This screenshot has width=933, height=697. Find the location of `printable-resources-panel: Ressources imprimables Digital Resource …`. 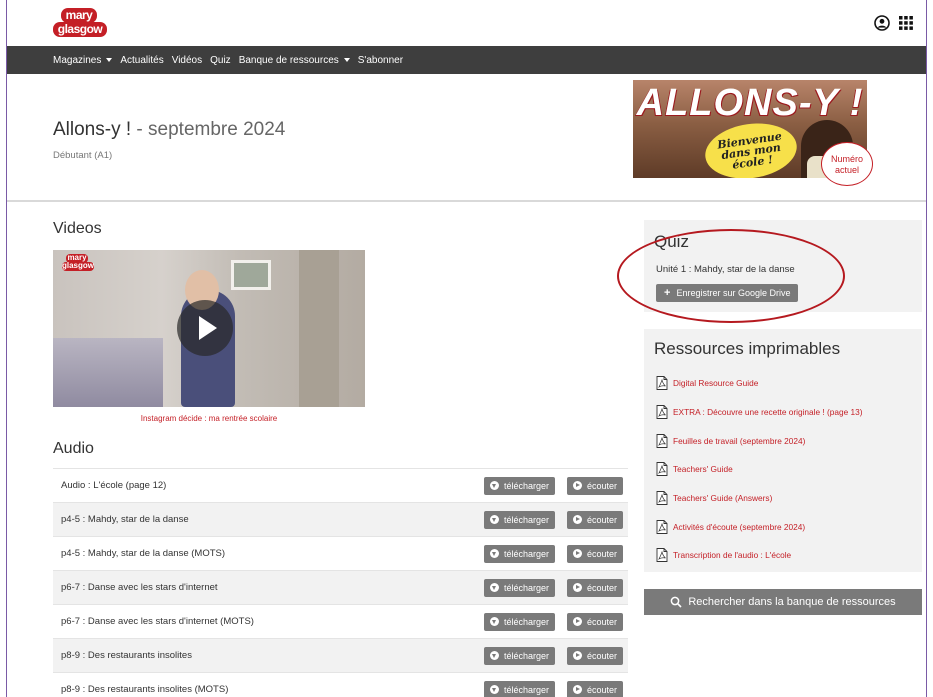

printable-resources-panel: Ressources imprimables Digital Resource … is located at coordinates (783, 450).